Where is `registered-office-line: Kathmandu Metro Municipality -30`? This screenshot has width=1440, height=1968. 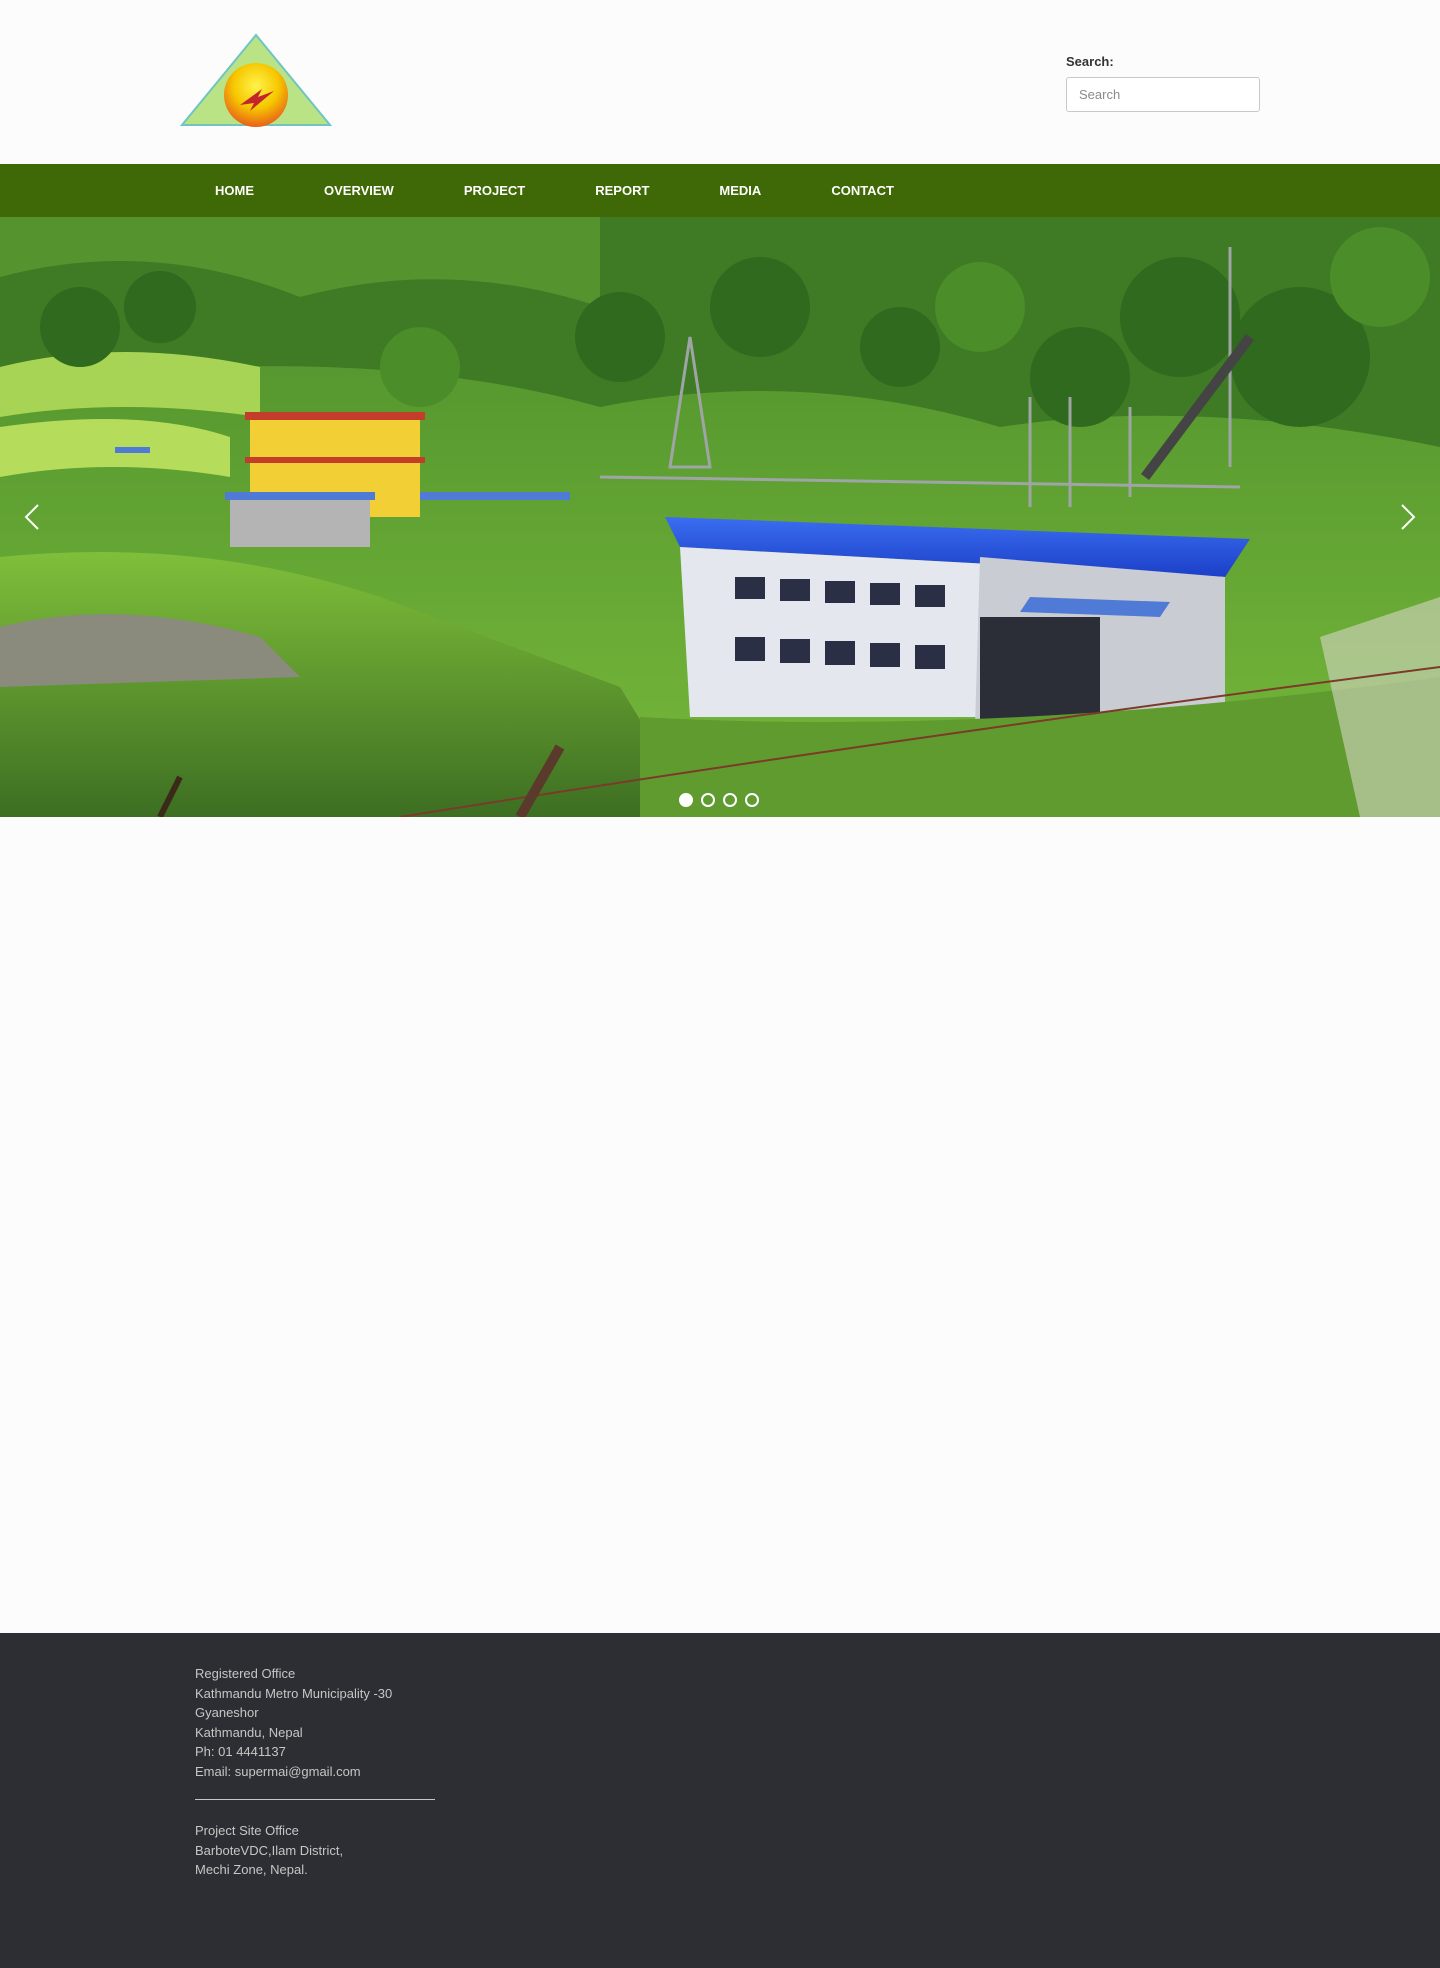
registered-office-line: Kathmandu Metro Municipality -30 is located at coordinates (294, 1693).